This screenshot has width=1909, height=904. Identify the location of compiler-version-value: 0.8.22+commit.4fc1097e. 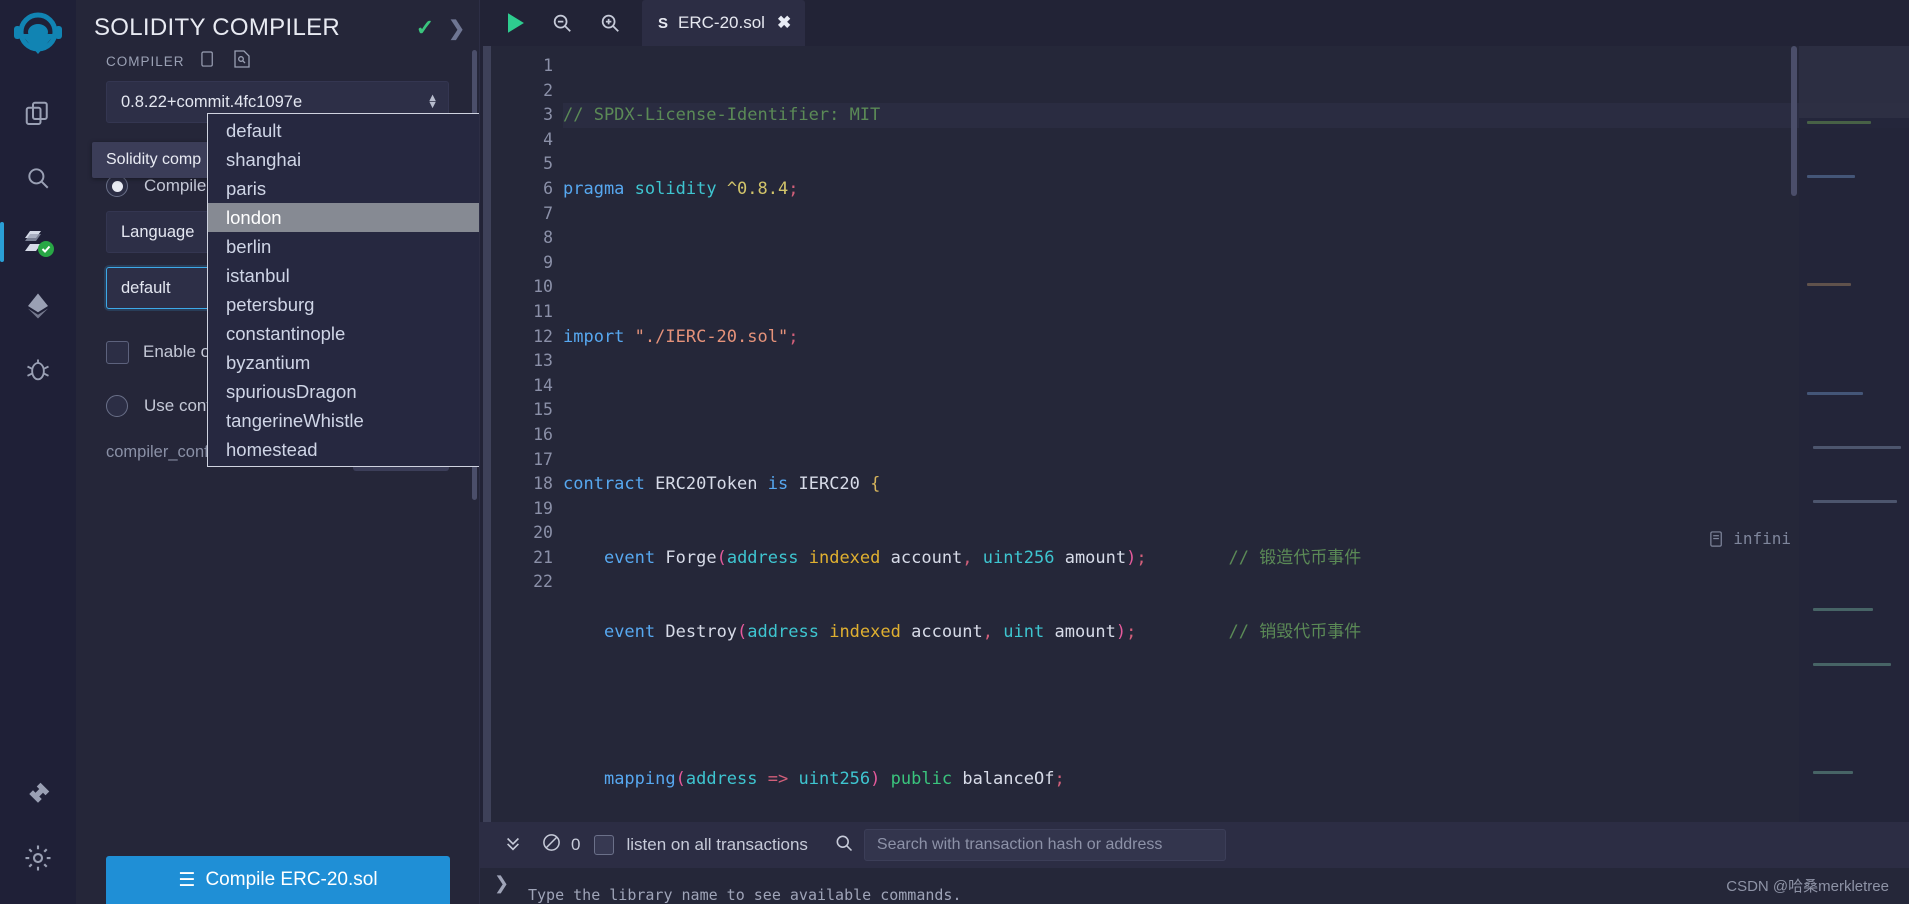
(212, 101).